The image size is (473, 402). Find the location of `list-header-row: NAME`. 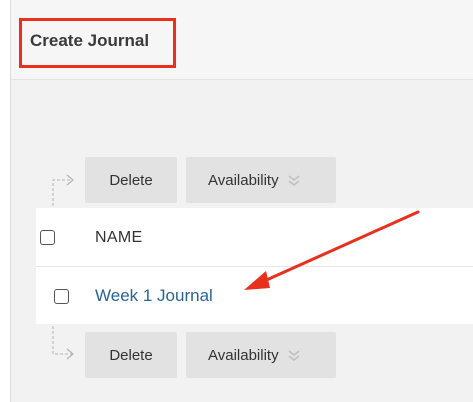

list-header-row: NAME is located at coordinates (254, 237).